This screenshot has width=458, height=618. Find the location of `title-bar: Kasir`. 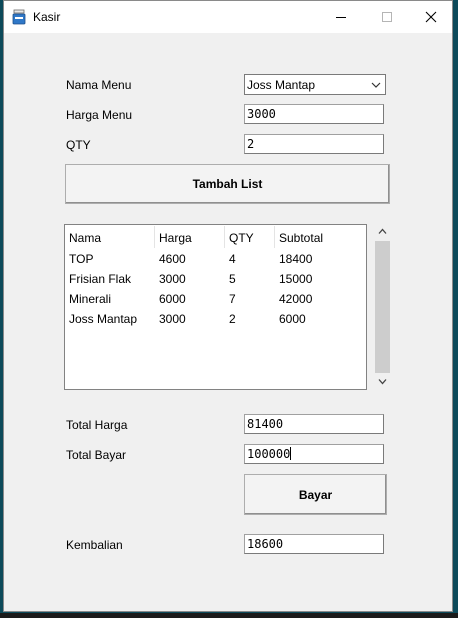

title-bar: Kasir is located at coordinates (228, 17).